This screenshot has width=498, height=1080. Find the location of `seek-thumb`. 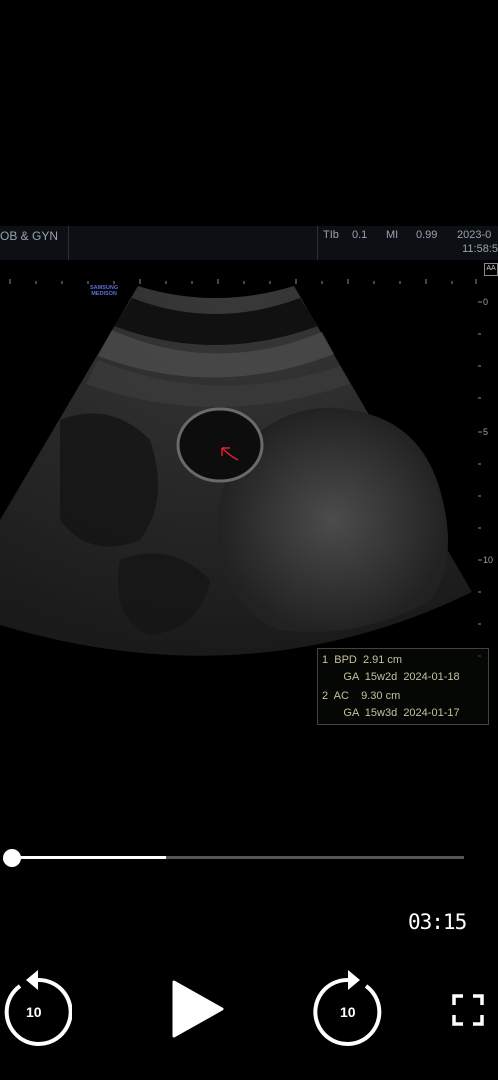

seek-thumb is located at coordinates (12, 858).